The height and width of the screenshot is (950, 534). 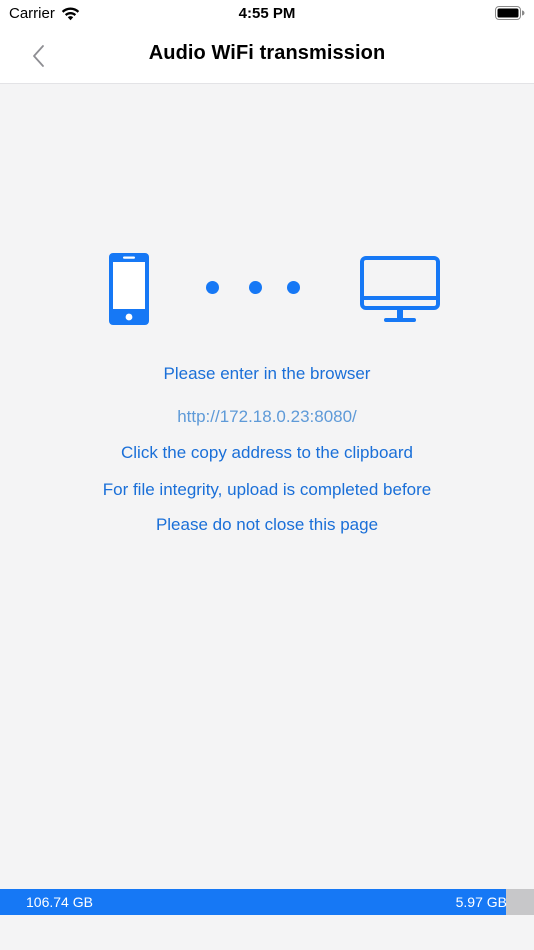 I want to click on bottom-safe-area, so click(x=267, y=932).